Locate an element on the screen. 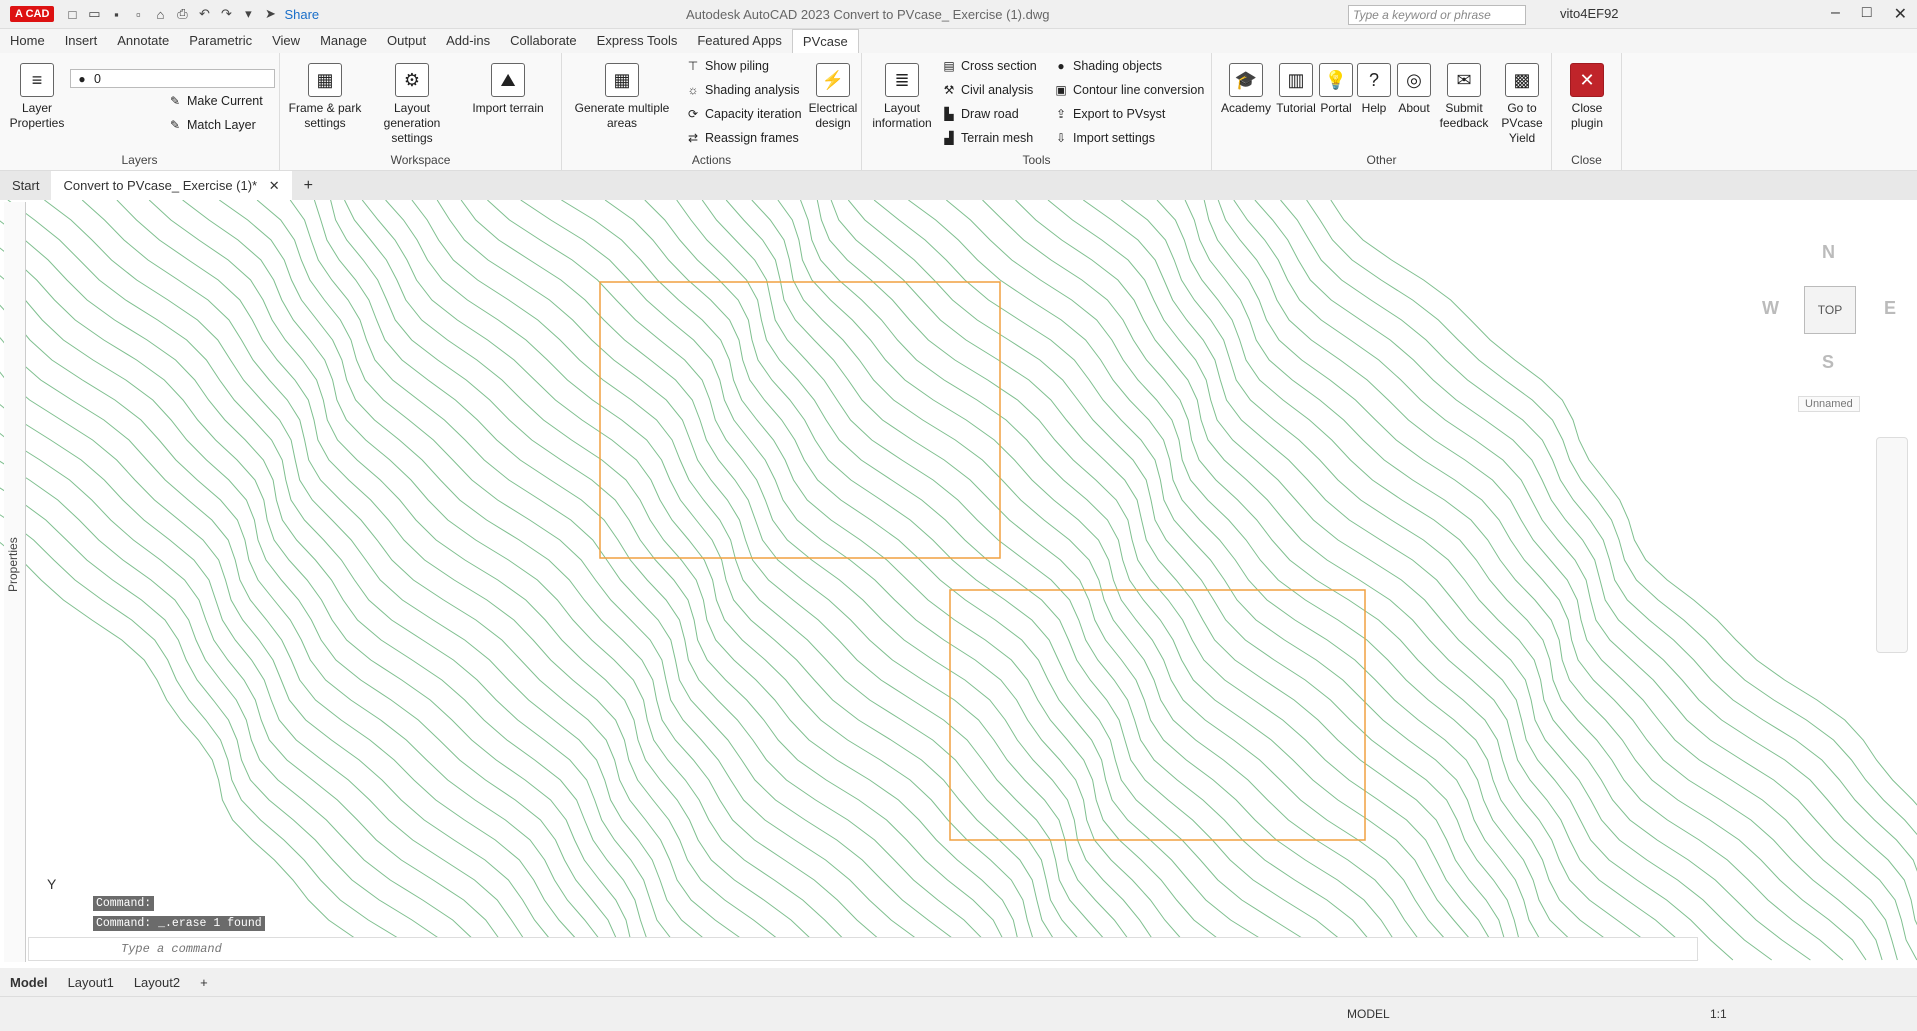  navigation-bar is located at coordinates (1892, 545).